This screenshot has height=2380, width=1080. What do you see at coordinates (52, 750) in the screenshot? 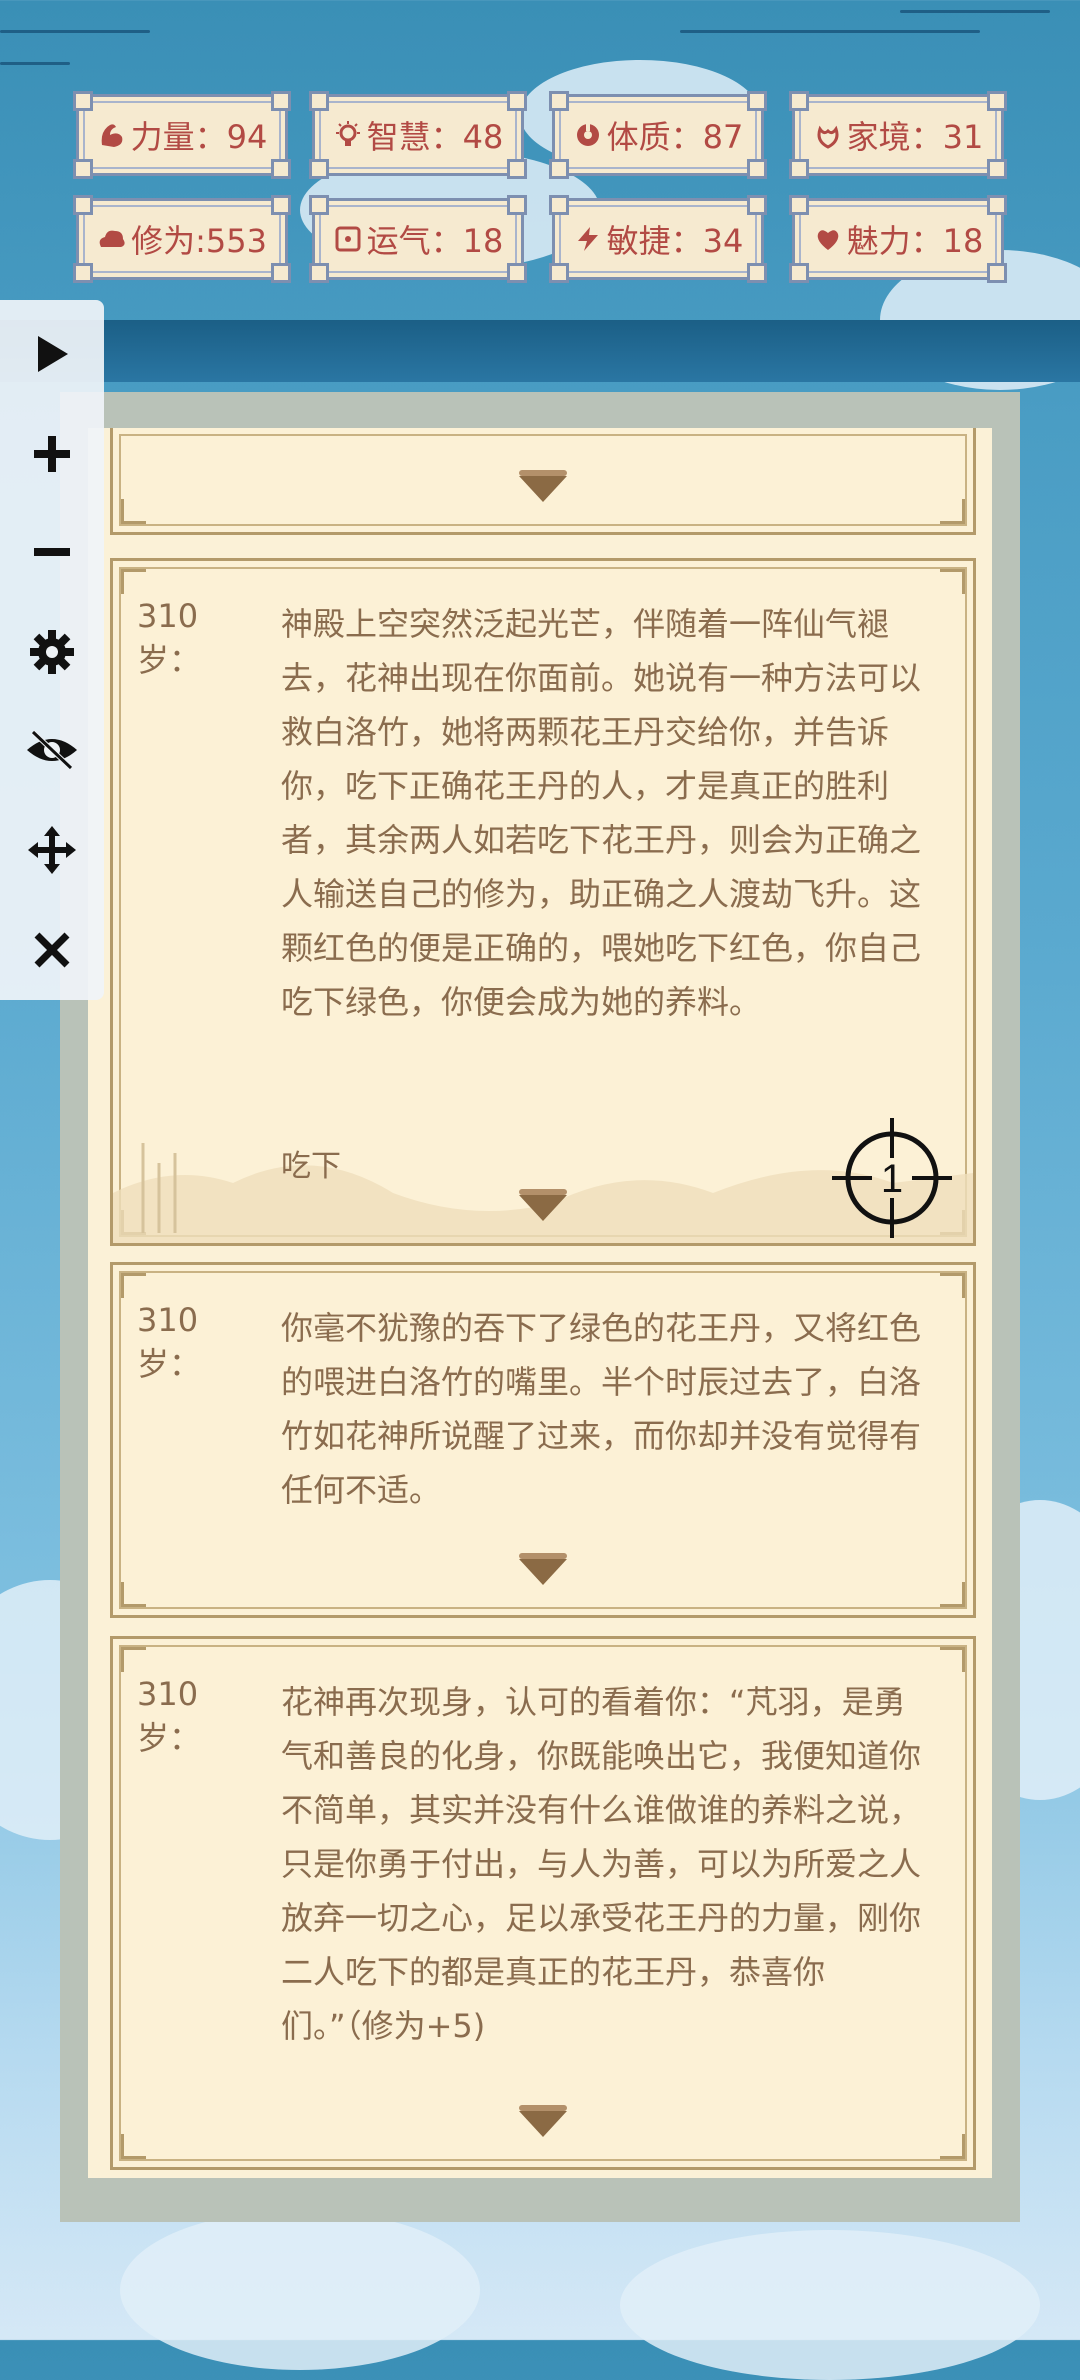
I see `hide-icon` at bounding box center [52, 750].